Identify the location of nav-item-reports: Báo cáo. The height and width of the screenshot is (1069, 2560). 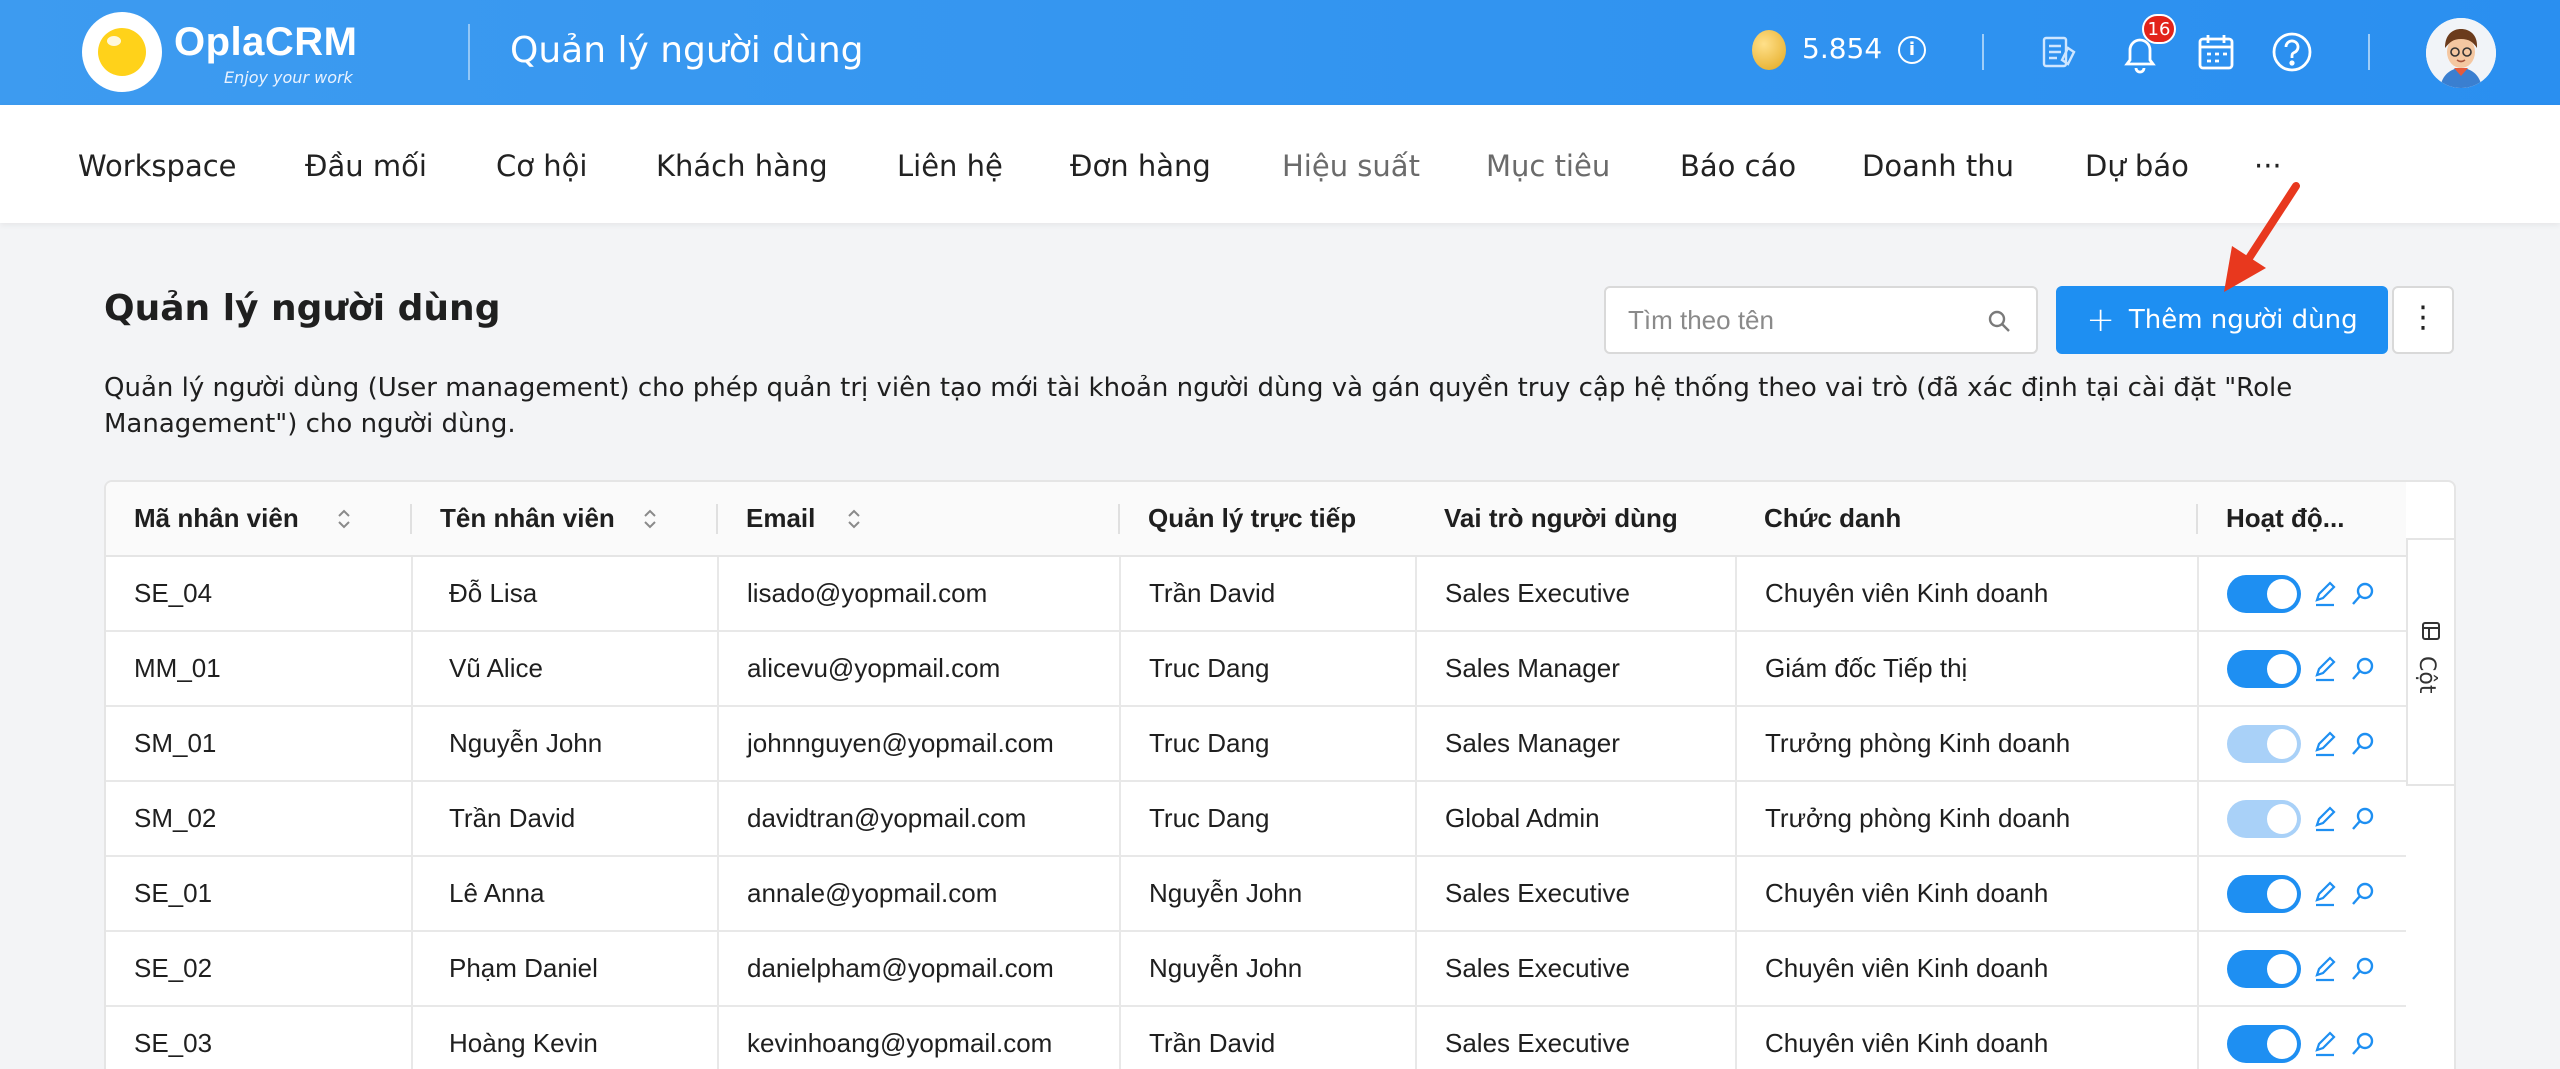
(1738, 166).